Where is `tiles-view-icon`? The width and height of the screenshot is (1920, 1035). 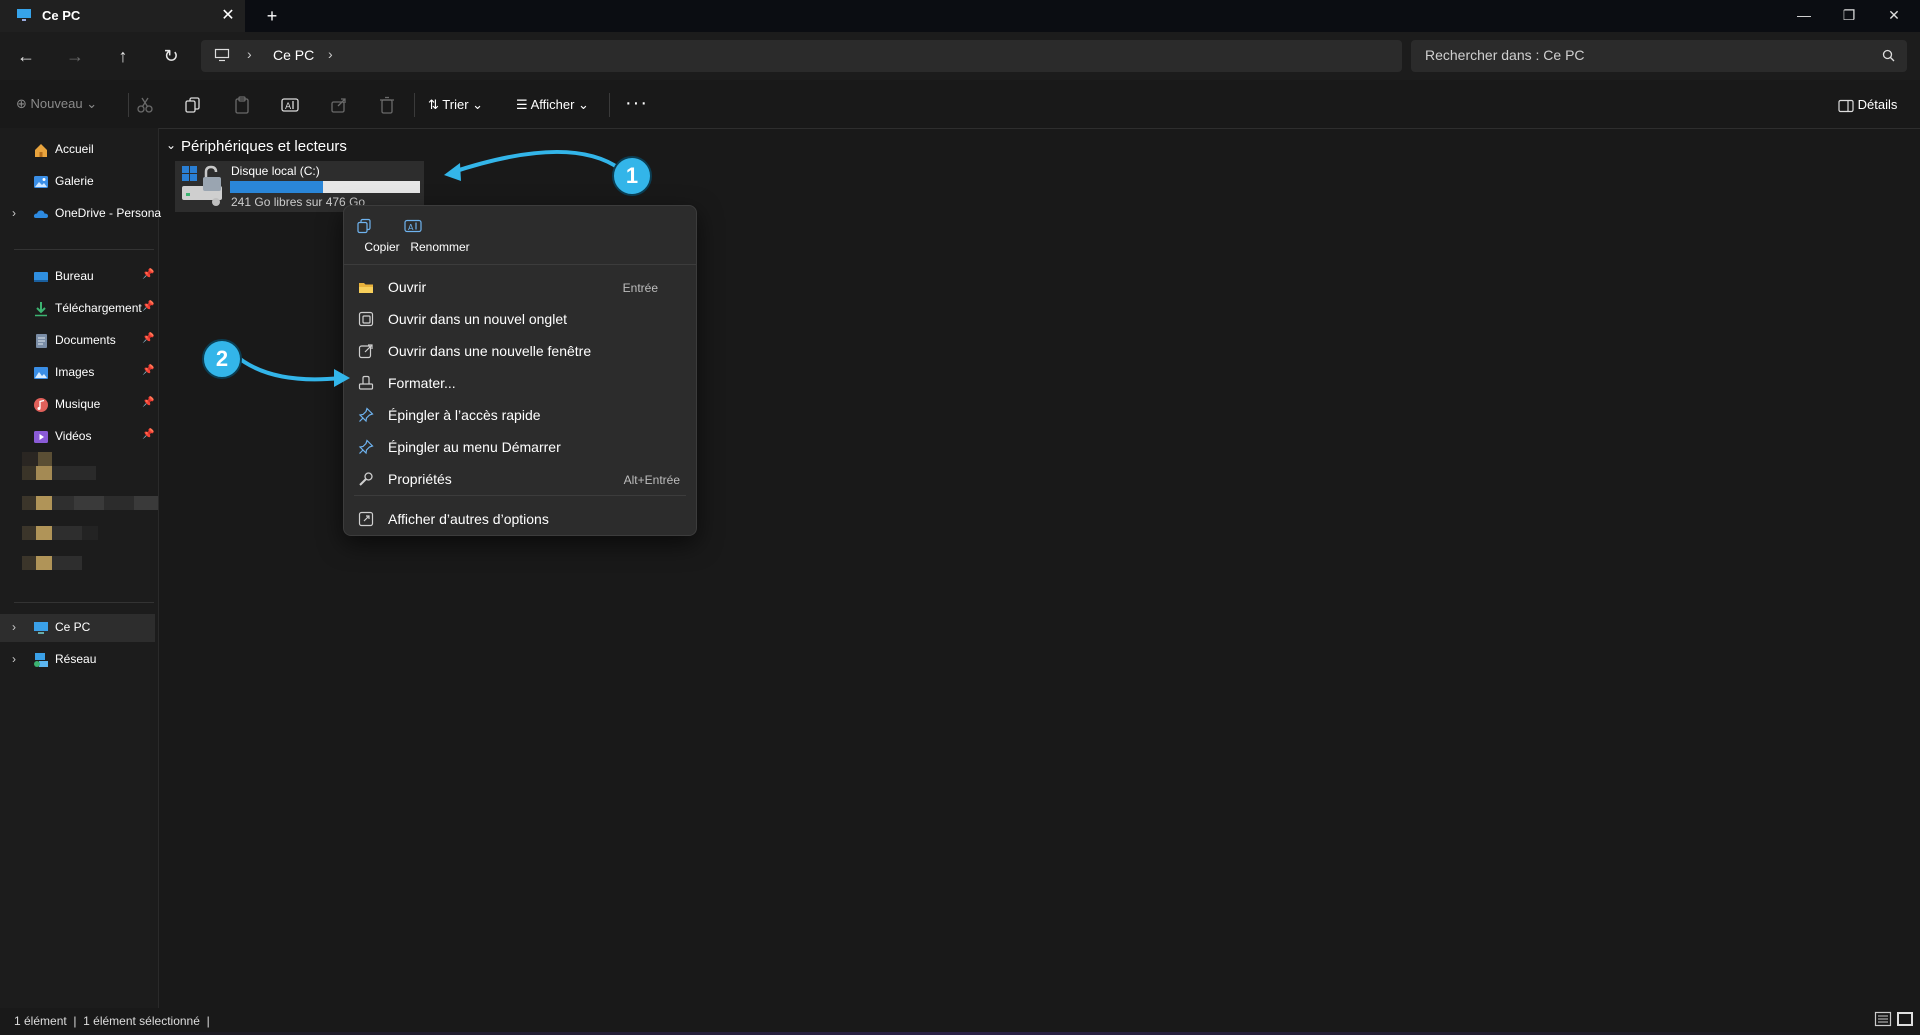 tiles-view-icon is located at coordinates (1905, 1019).